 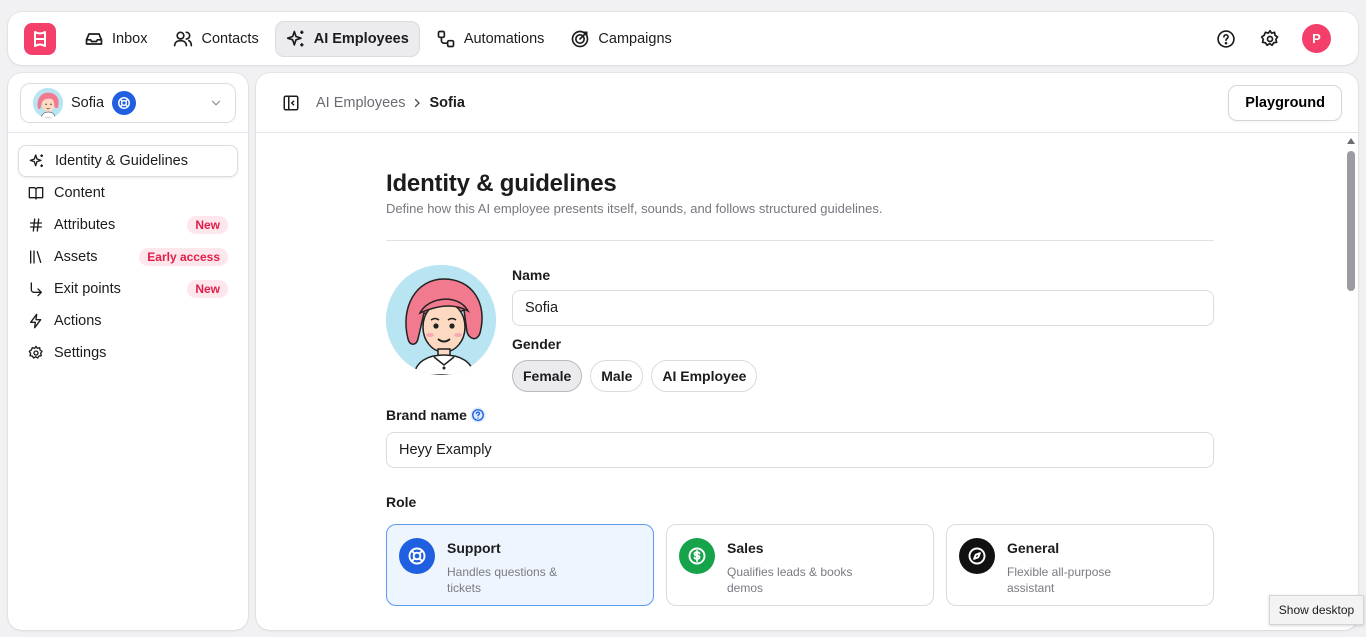 I want to click on role-card-support: Support Handles questions & tickets, so click(x=520, y=565).